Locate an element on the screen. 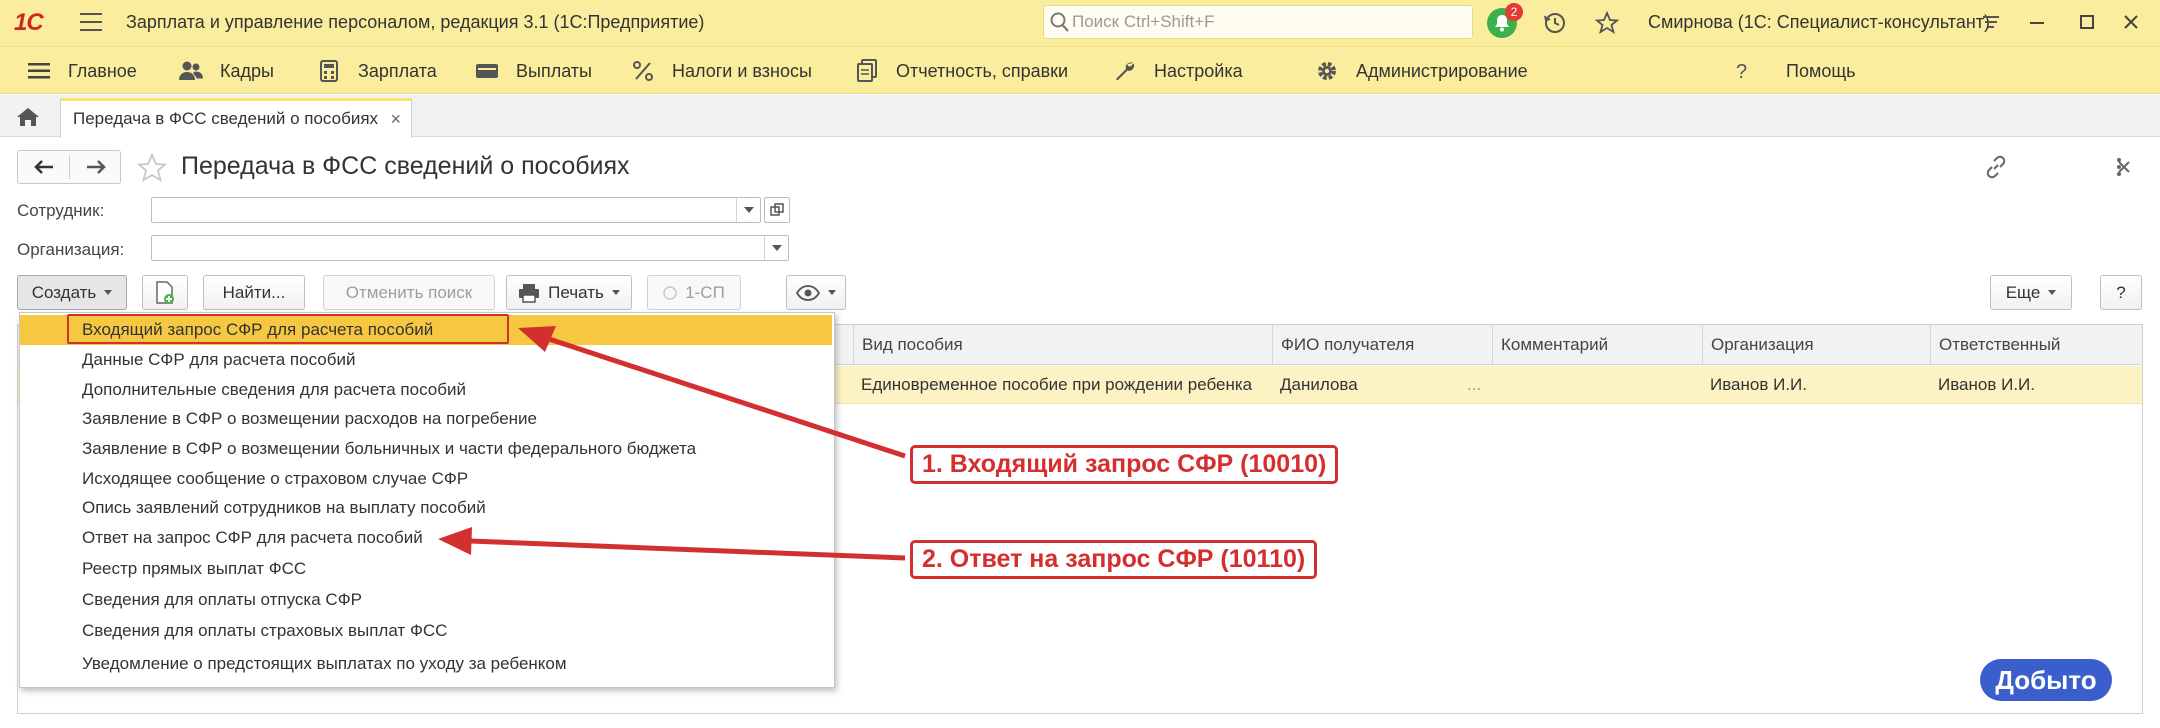 The image size is (2160, 728). arrow-2-line is located at coordinates (687, 549).